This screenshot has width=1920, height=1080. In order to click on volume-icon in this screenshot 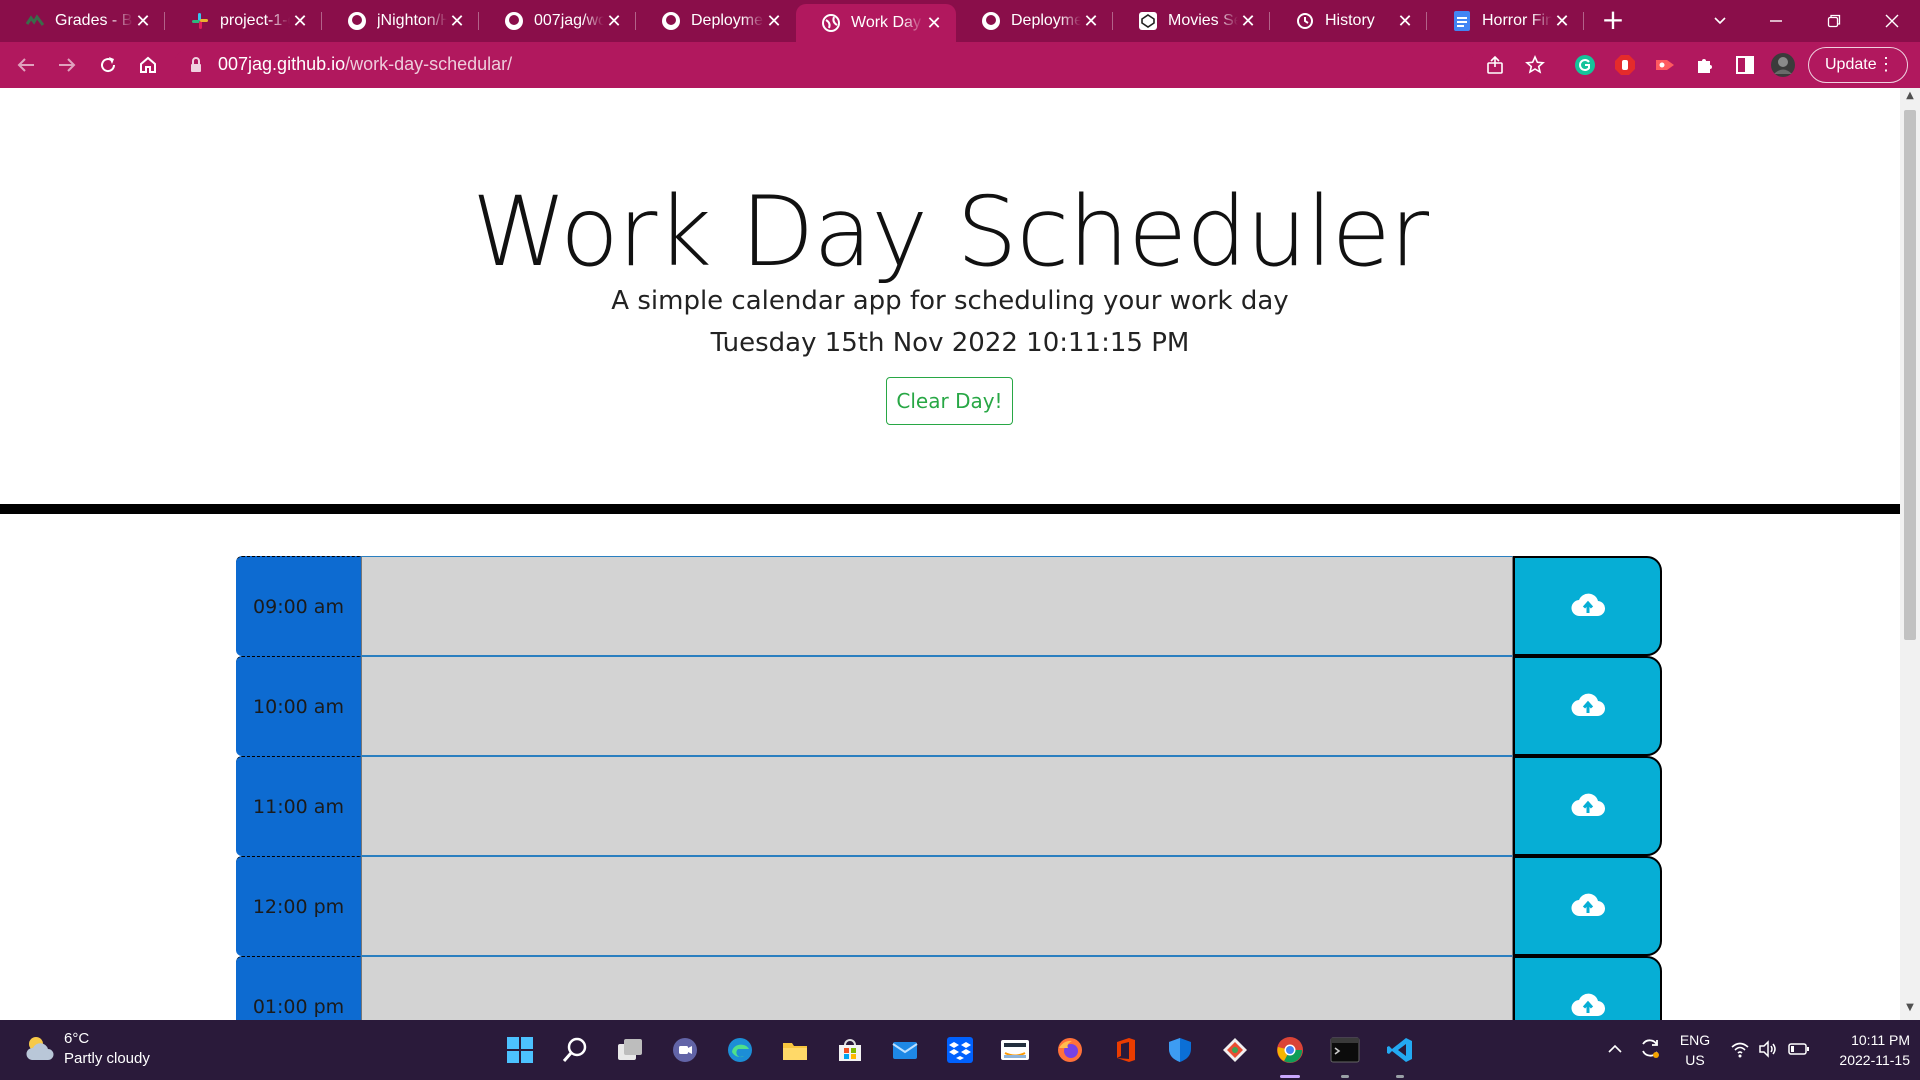, I will do `click(1768, 1060)`.